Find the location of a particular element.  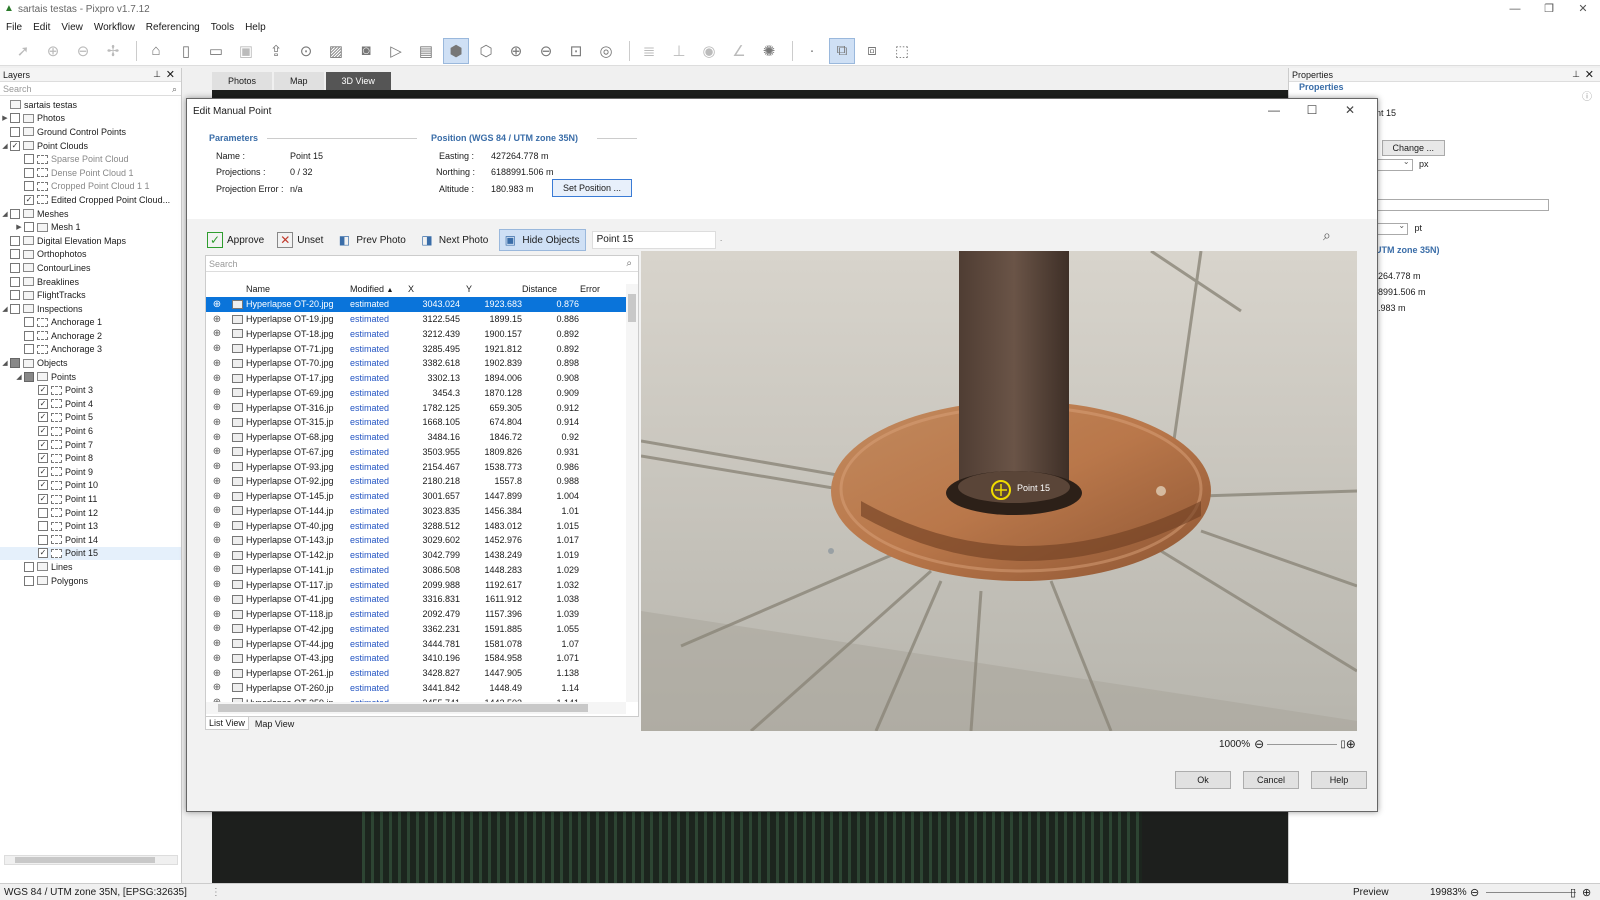

tab-3d-view: 3D View is located at coordinates (358, 81).